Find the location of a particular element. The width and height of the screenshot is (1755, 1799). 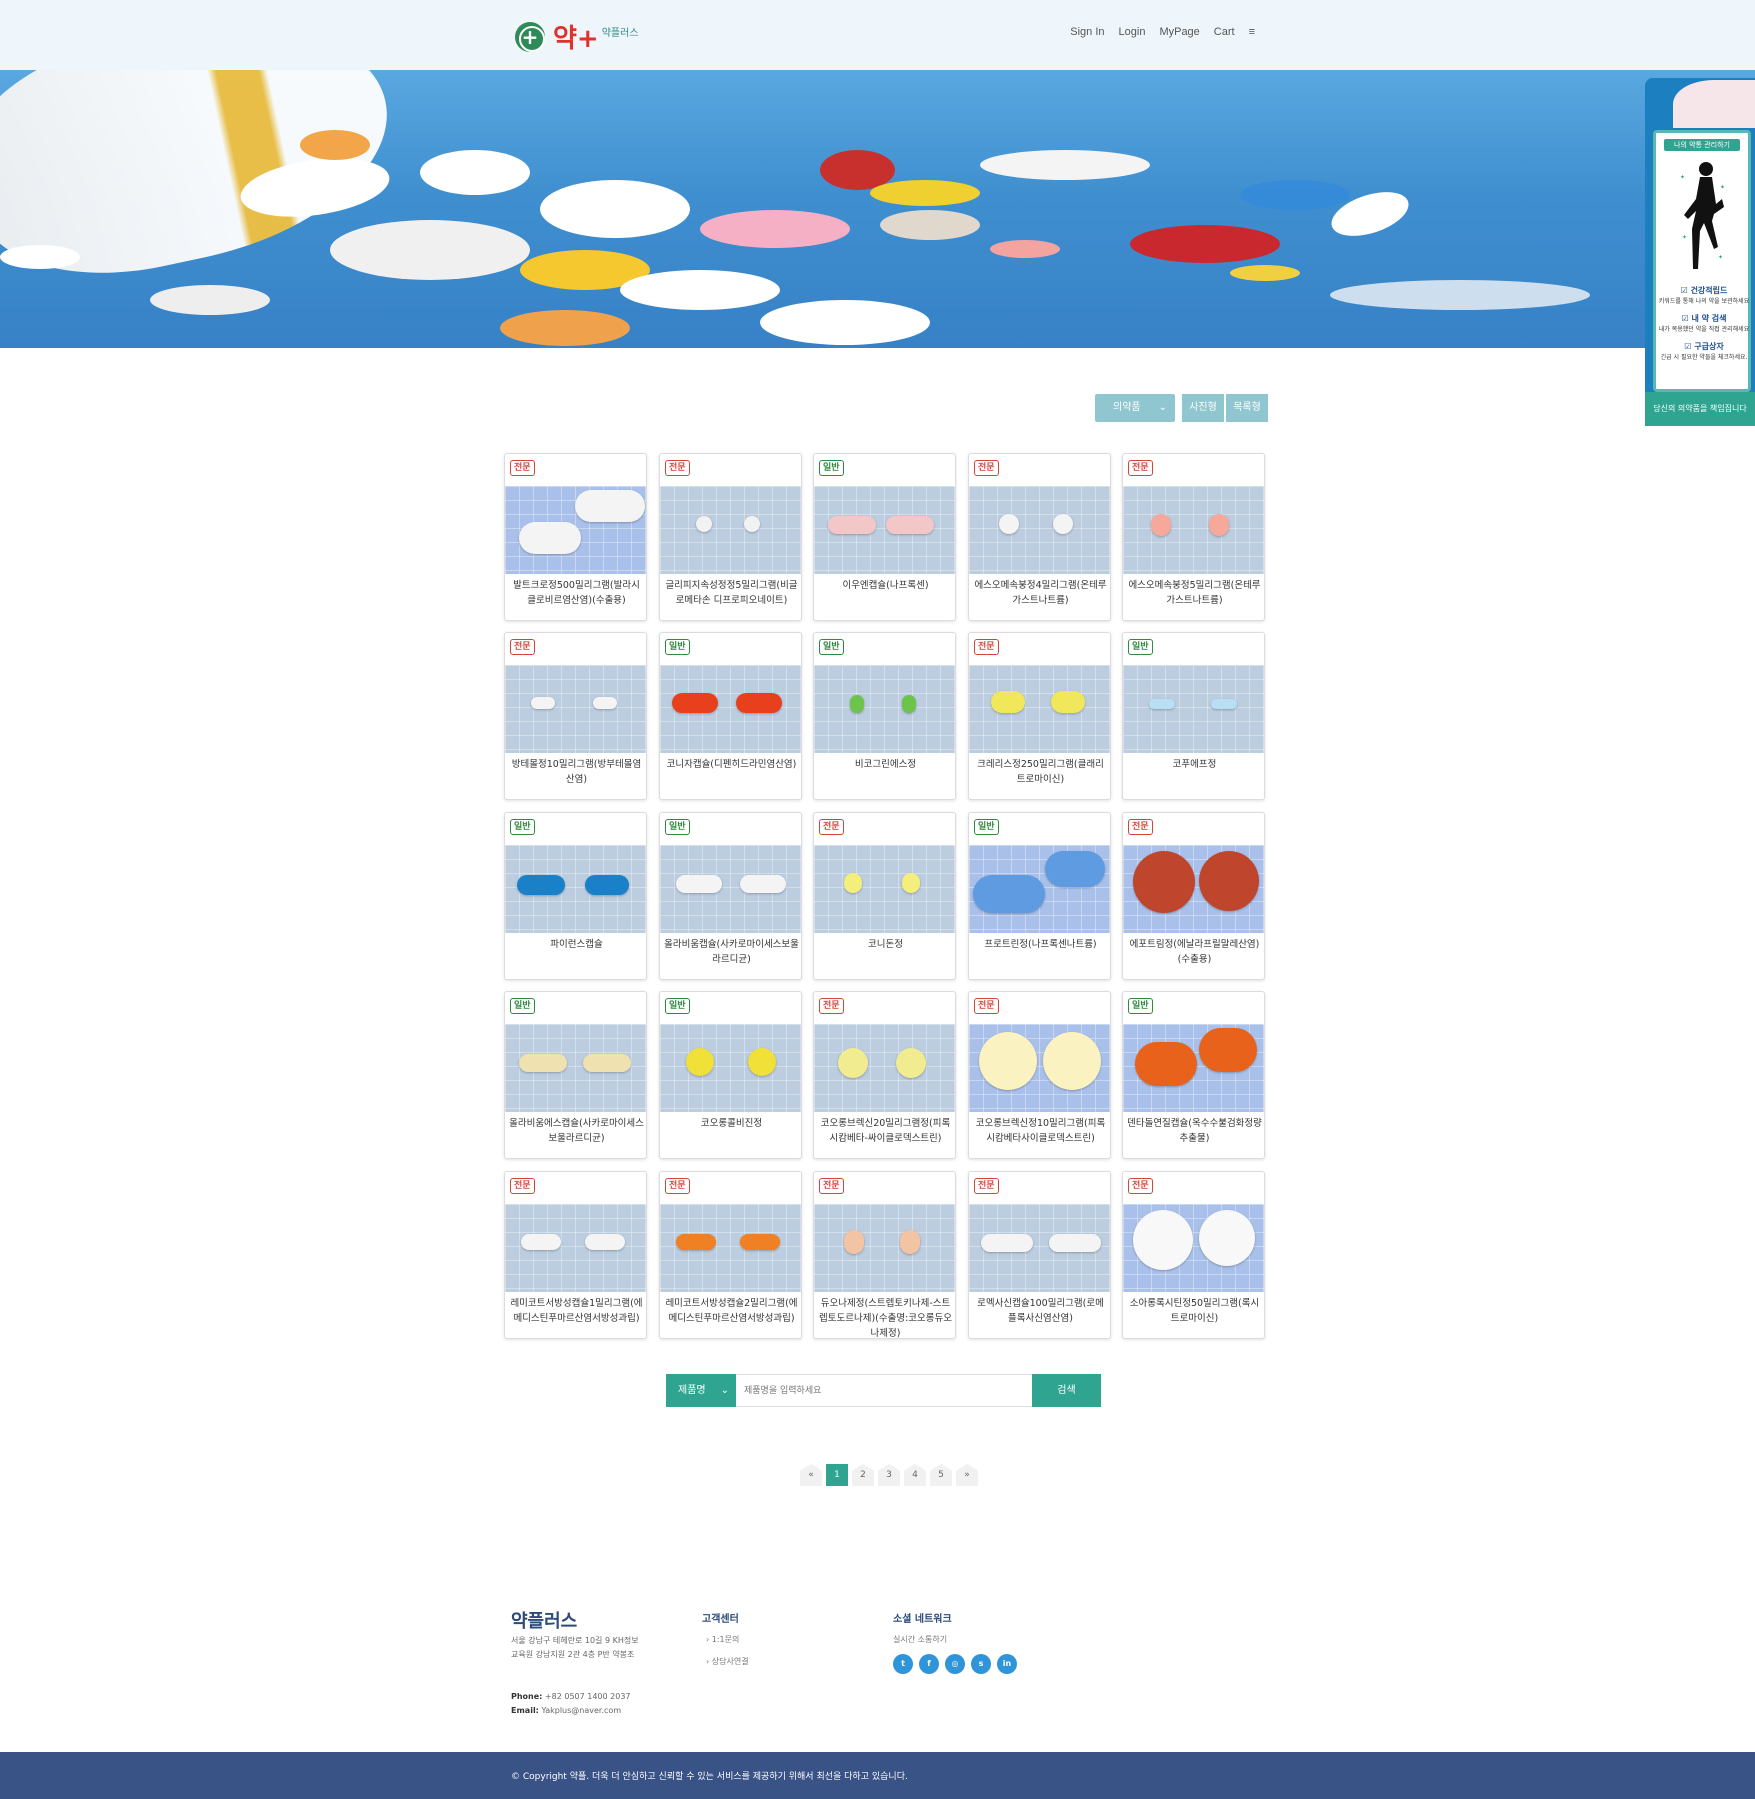

page-3: 3 is located at coordinates (889, 1475).